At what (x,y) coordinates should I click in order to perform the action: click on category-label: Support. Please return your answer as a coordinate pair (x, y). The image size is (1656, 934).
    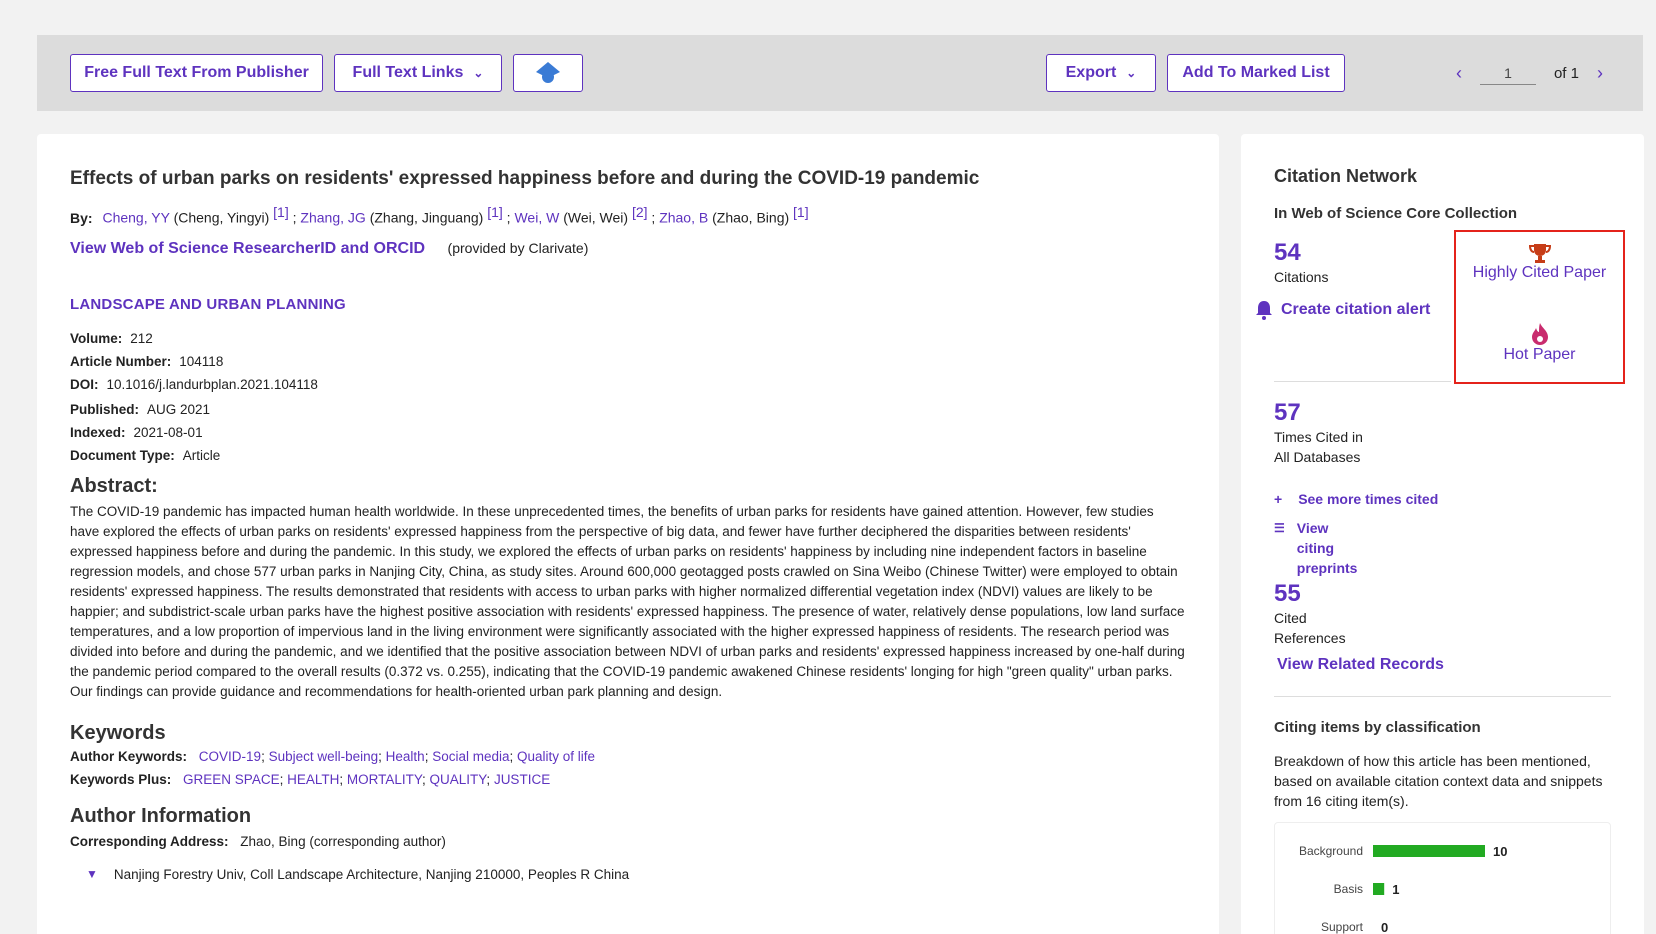
    Looking at the image, I should click on (1342, 927).